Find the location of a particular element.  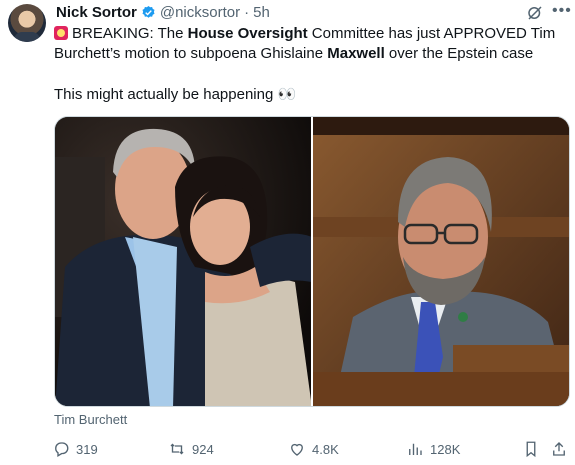

media-caption: Tim Burchett is located at coordinates (91, 419).